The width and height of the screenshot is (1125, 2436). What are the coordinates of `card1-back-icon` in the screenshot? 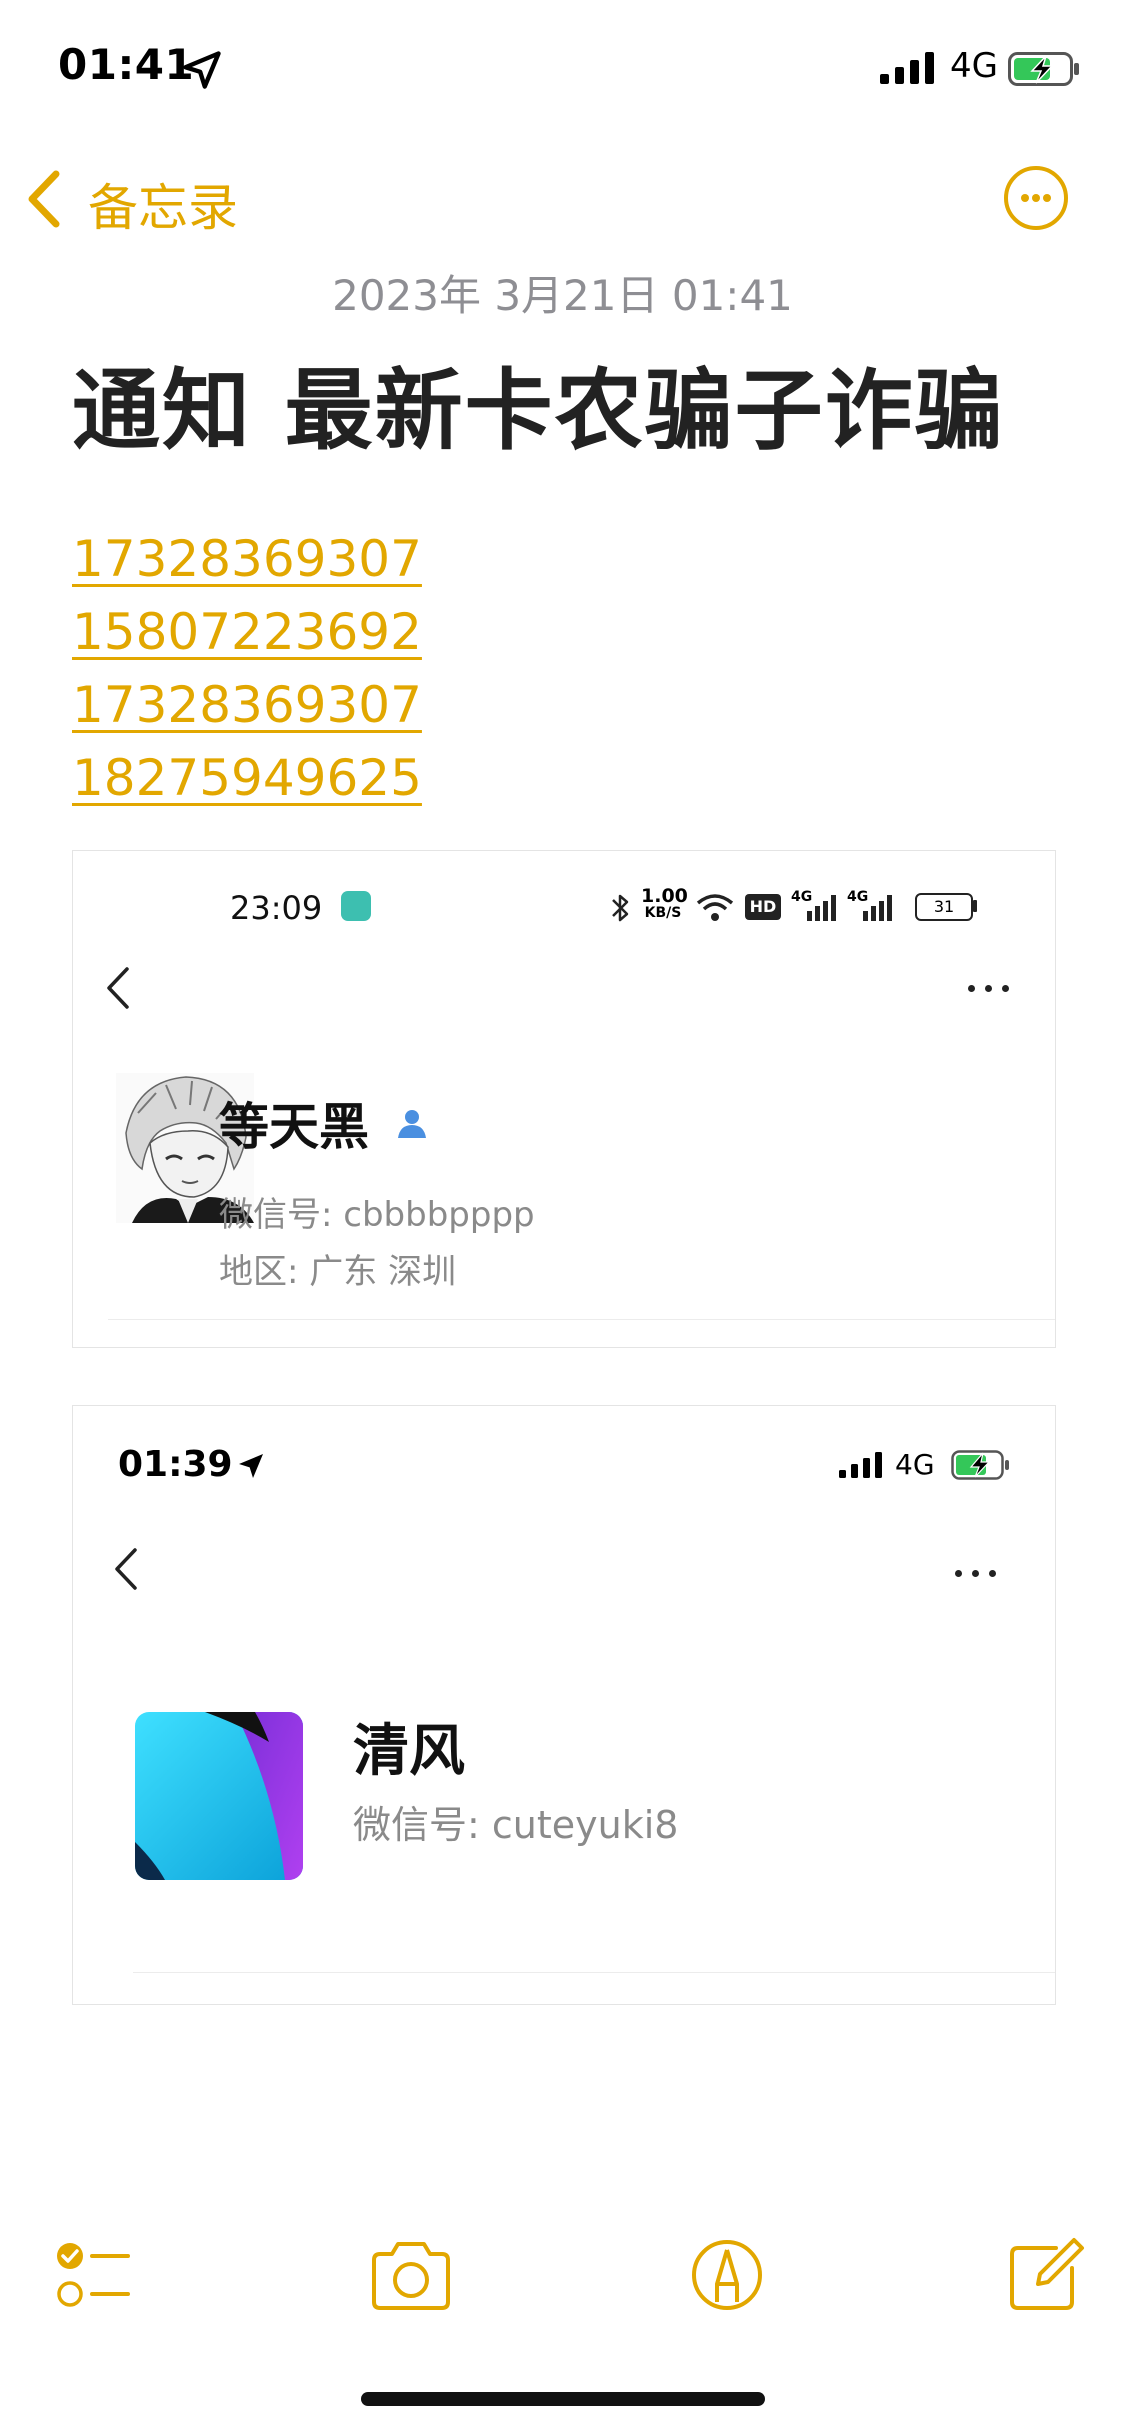 It's located at (118, 988).